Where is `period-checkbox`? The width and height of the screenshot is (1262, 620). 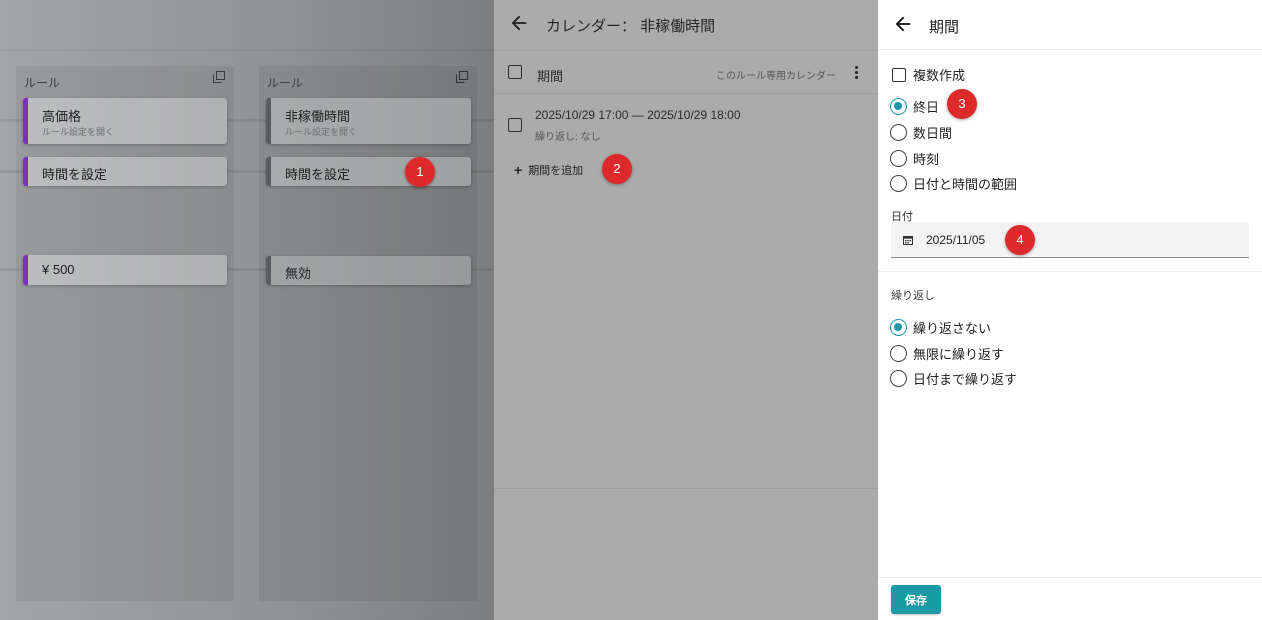
period-checkbox is located at coordinates (515, 125).